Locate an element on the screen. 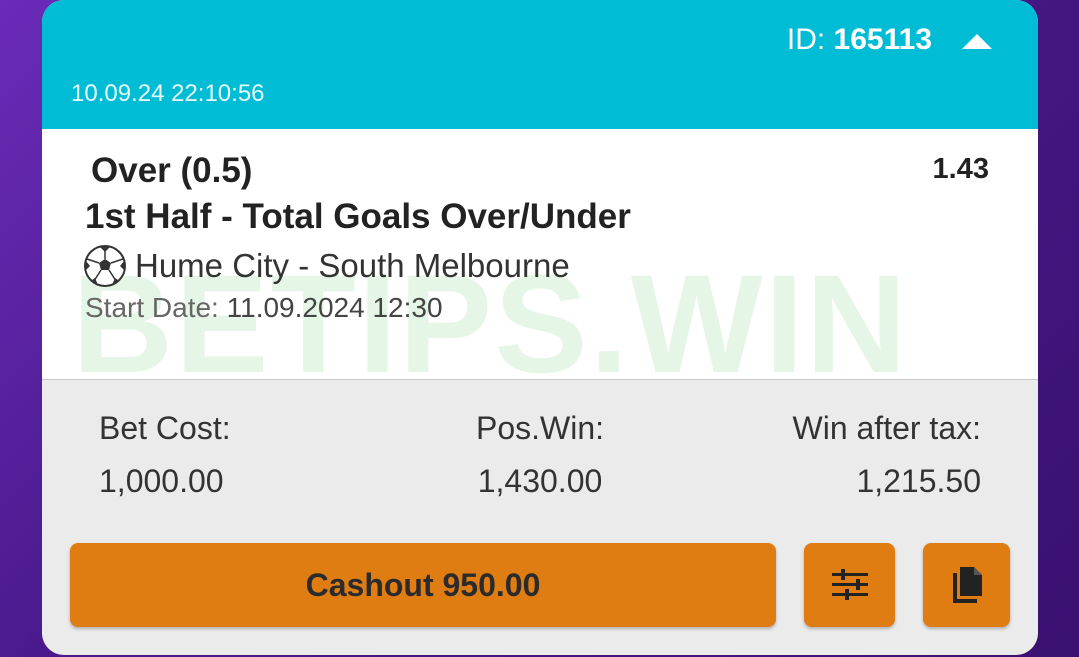 This screenshot has width=1079, height=657. settings-button is located at coordinates (849, 585).